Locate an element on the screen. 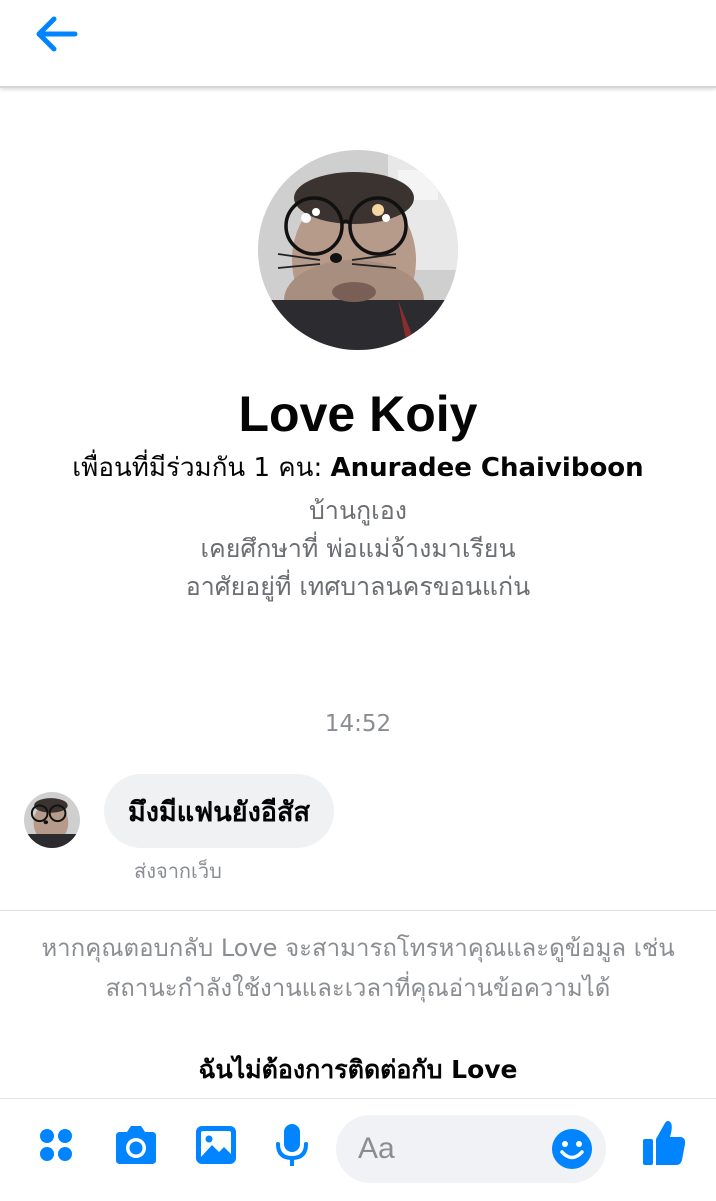  gallery-icon is located at coordinates (216, 1145).